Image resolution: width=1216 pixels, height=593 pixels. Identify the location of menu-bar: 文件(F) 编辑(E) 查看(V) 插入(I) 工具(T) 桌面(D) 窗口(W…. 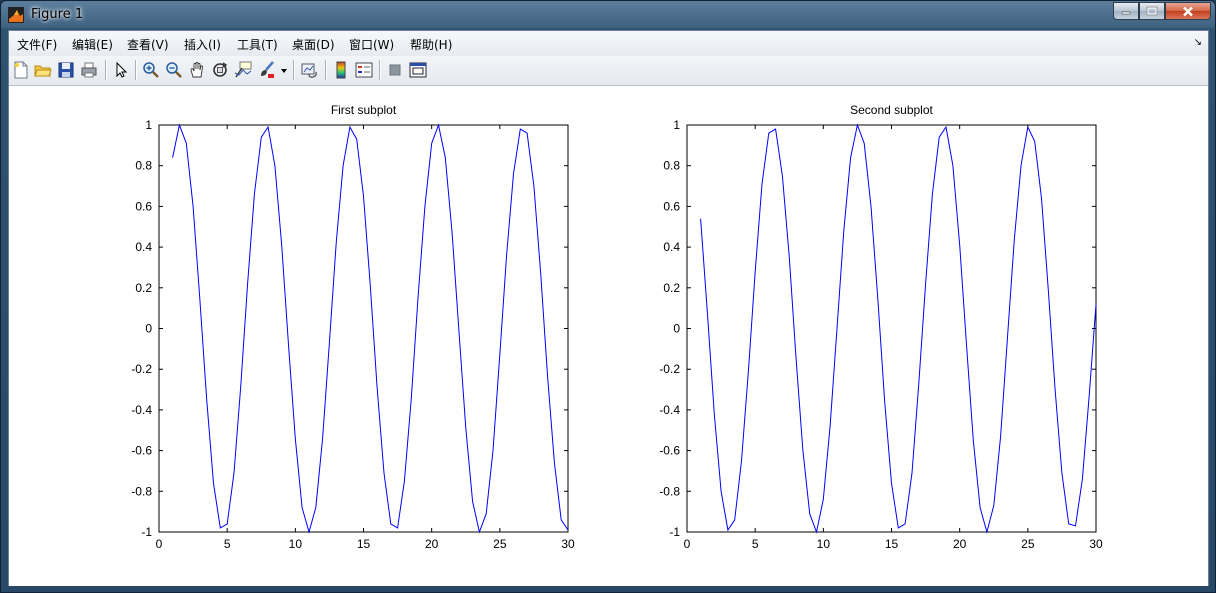
(608, 43).